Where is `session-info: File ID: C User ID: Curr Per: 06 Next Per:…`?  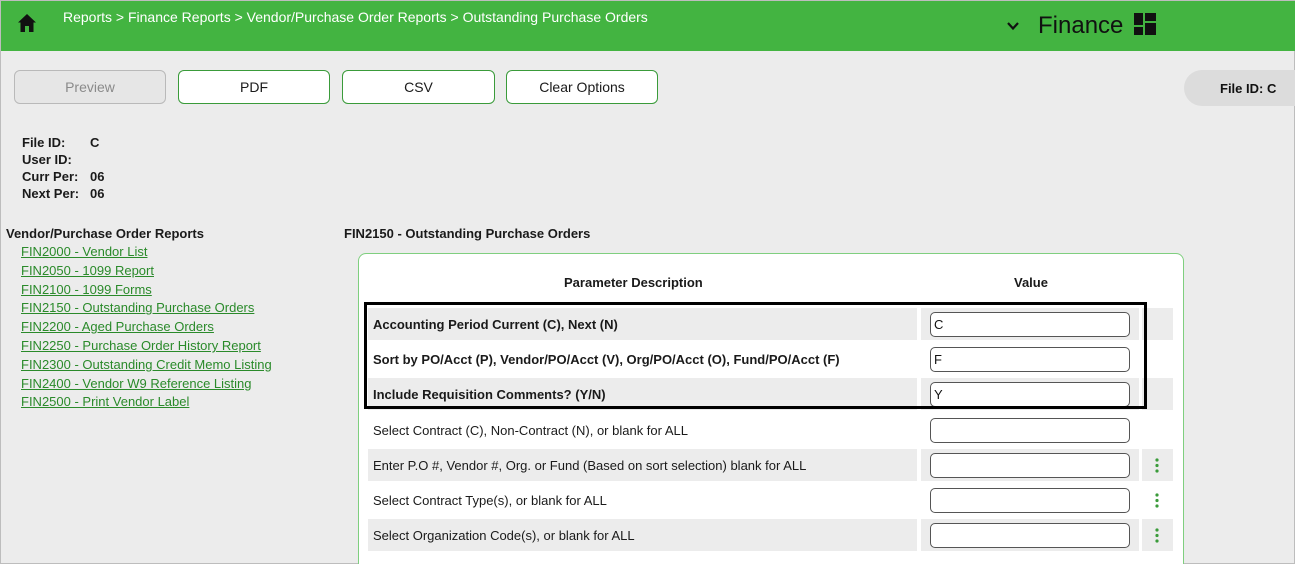
session-info: File ID: C User ID: Curr Per: 06 Next Per:… is located at coordinates (63, 168).